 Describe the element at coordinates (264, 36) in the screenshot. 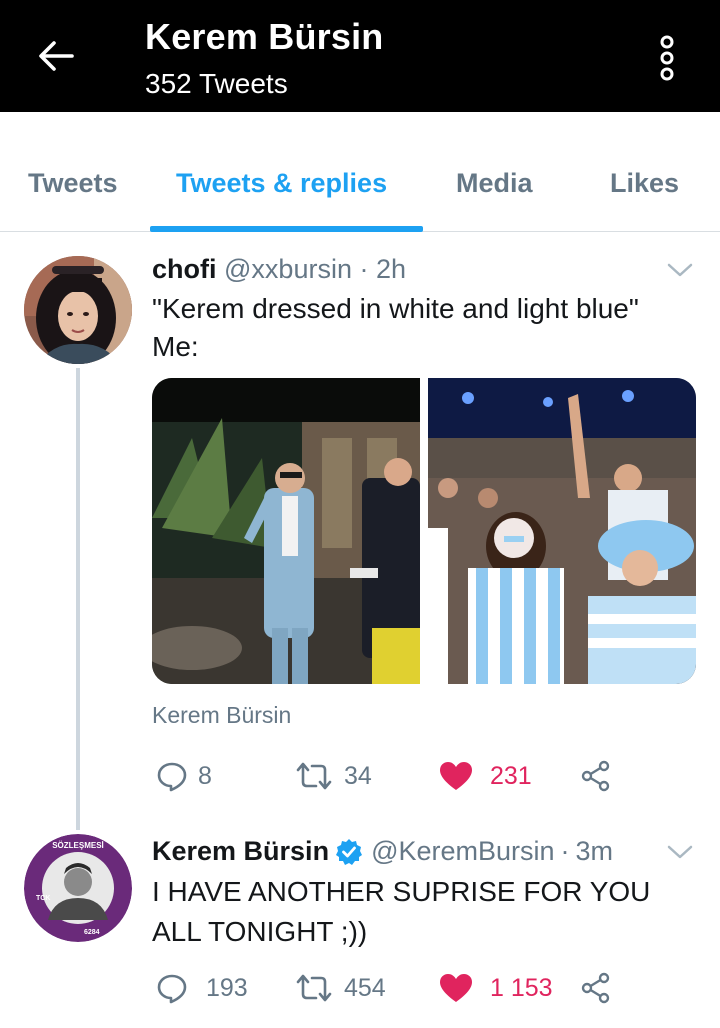

I see `profile-name: Kerem Bürsin` at that location.